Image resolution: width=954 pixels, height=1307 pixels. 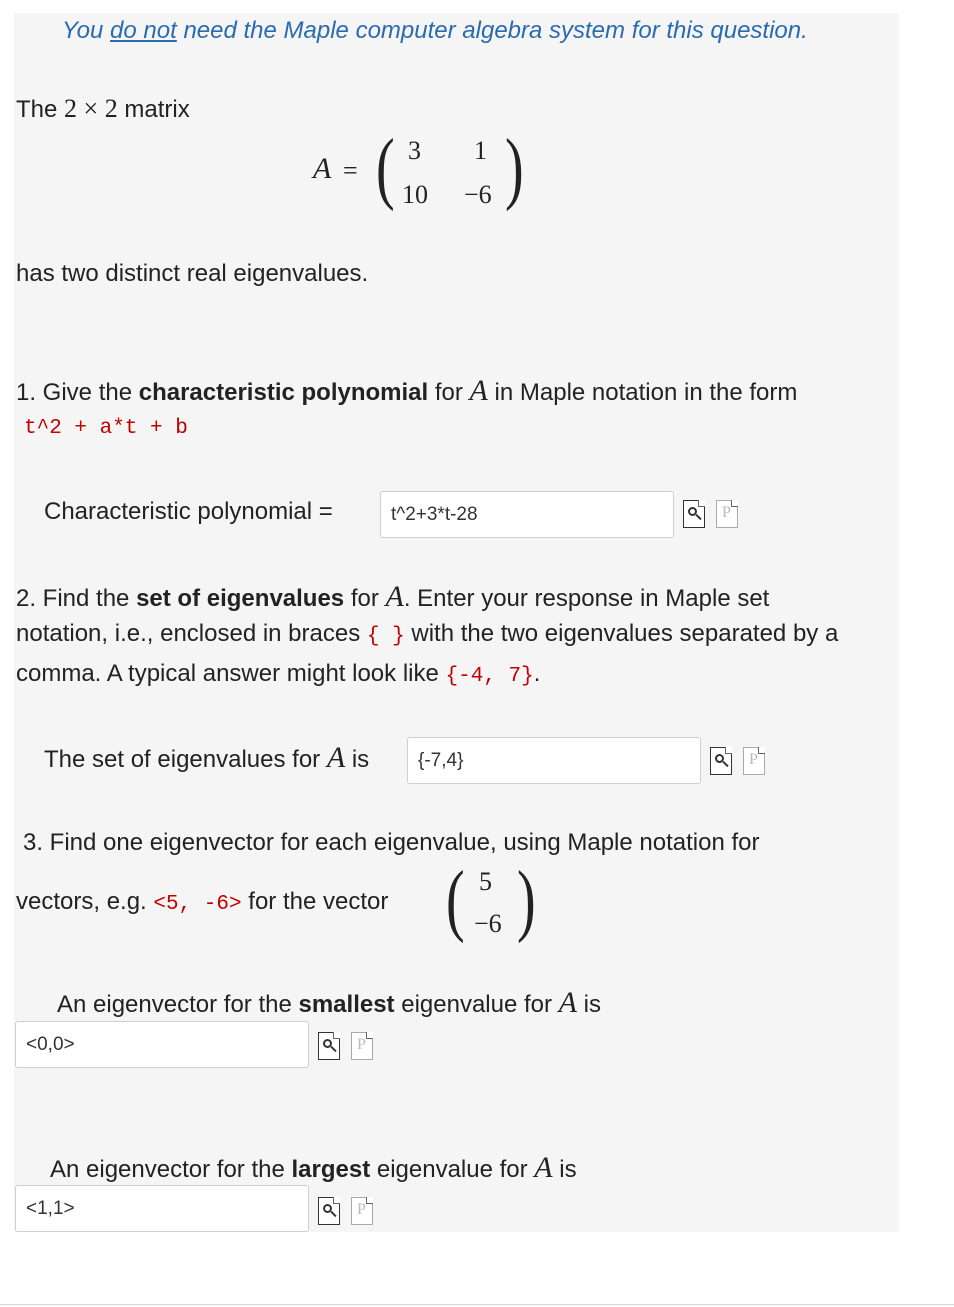 What do you see at coordinates (350, 170) in the screenshot?
I see `equals-sign: =` at bounding box center [350, 170].